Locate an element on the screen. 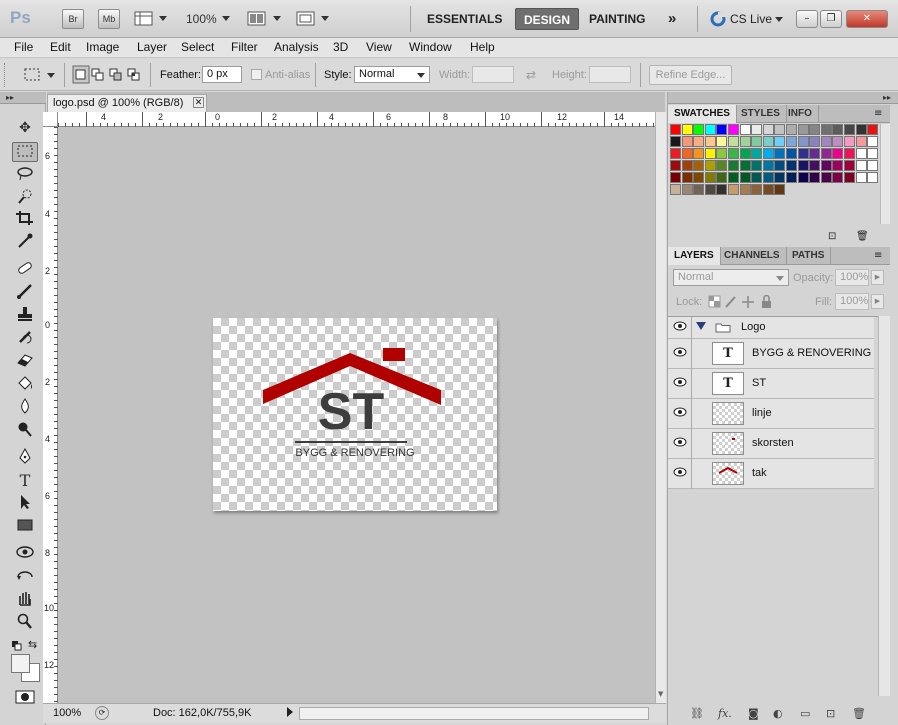 This screenshot has width=898, height=725. spot-healing-brush-tool-icon is located at coordinates (25, 270).